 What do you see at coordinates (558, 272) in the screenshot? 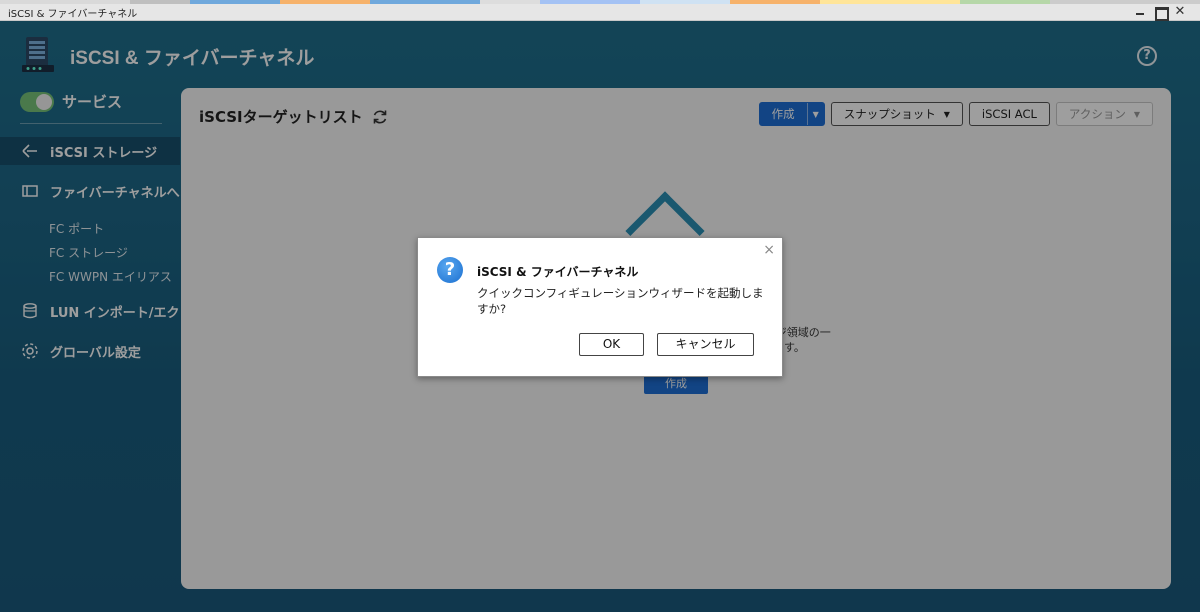
I see `dialog-title: iSCSI & ファイバーチャネル` at bounding box center [558, 272].